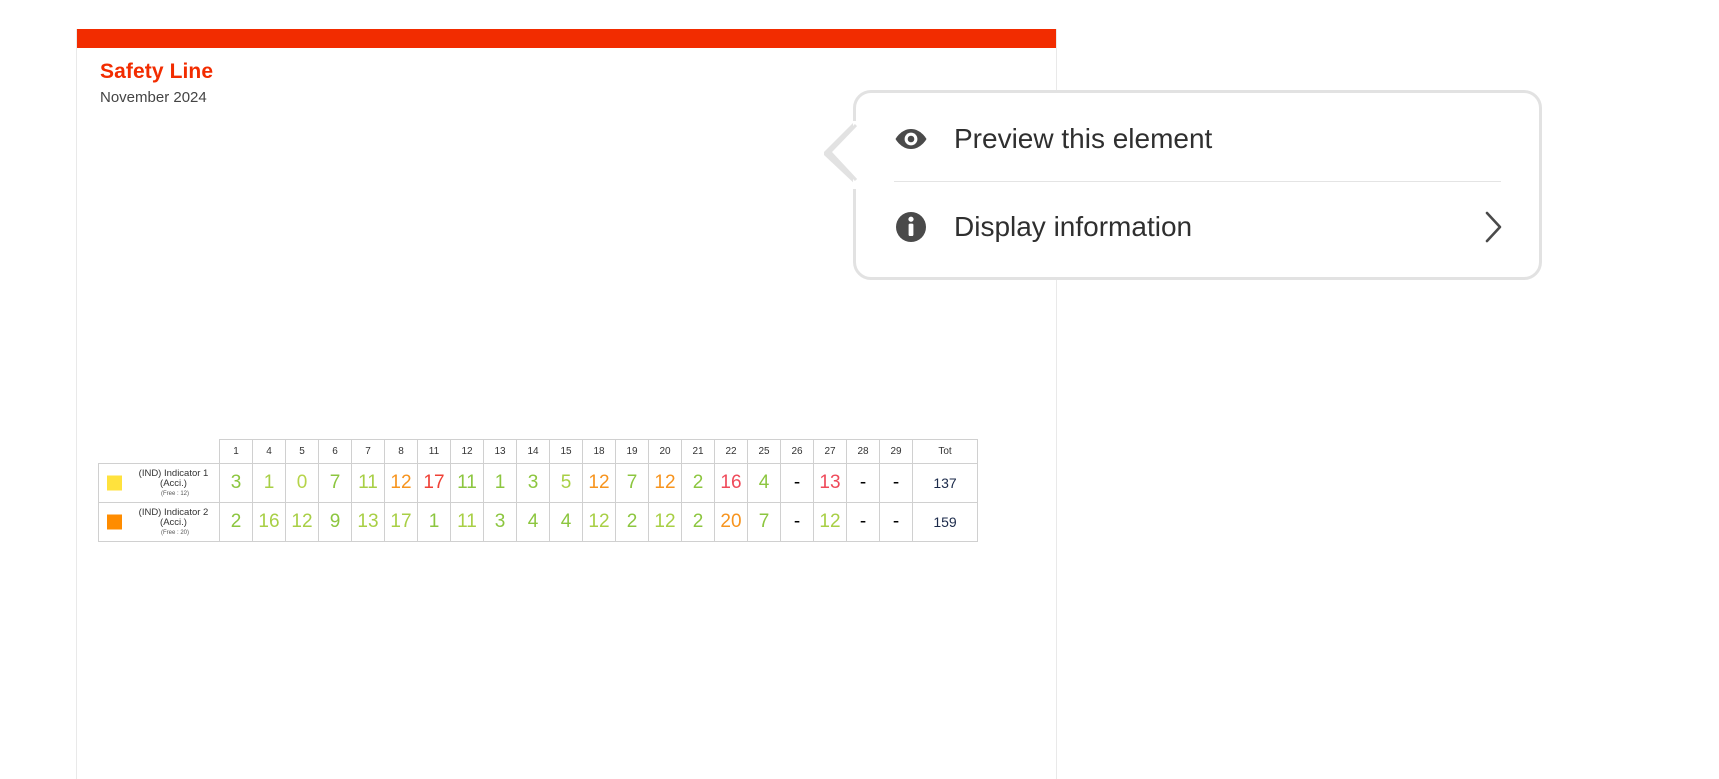  I want to click on column-header-day: 26, so click(797, 451).